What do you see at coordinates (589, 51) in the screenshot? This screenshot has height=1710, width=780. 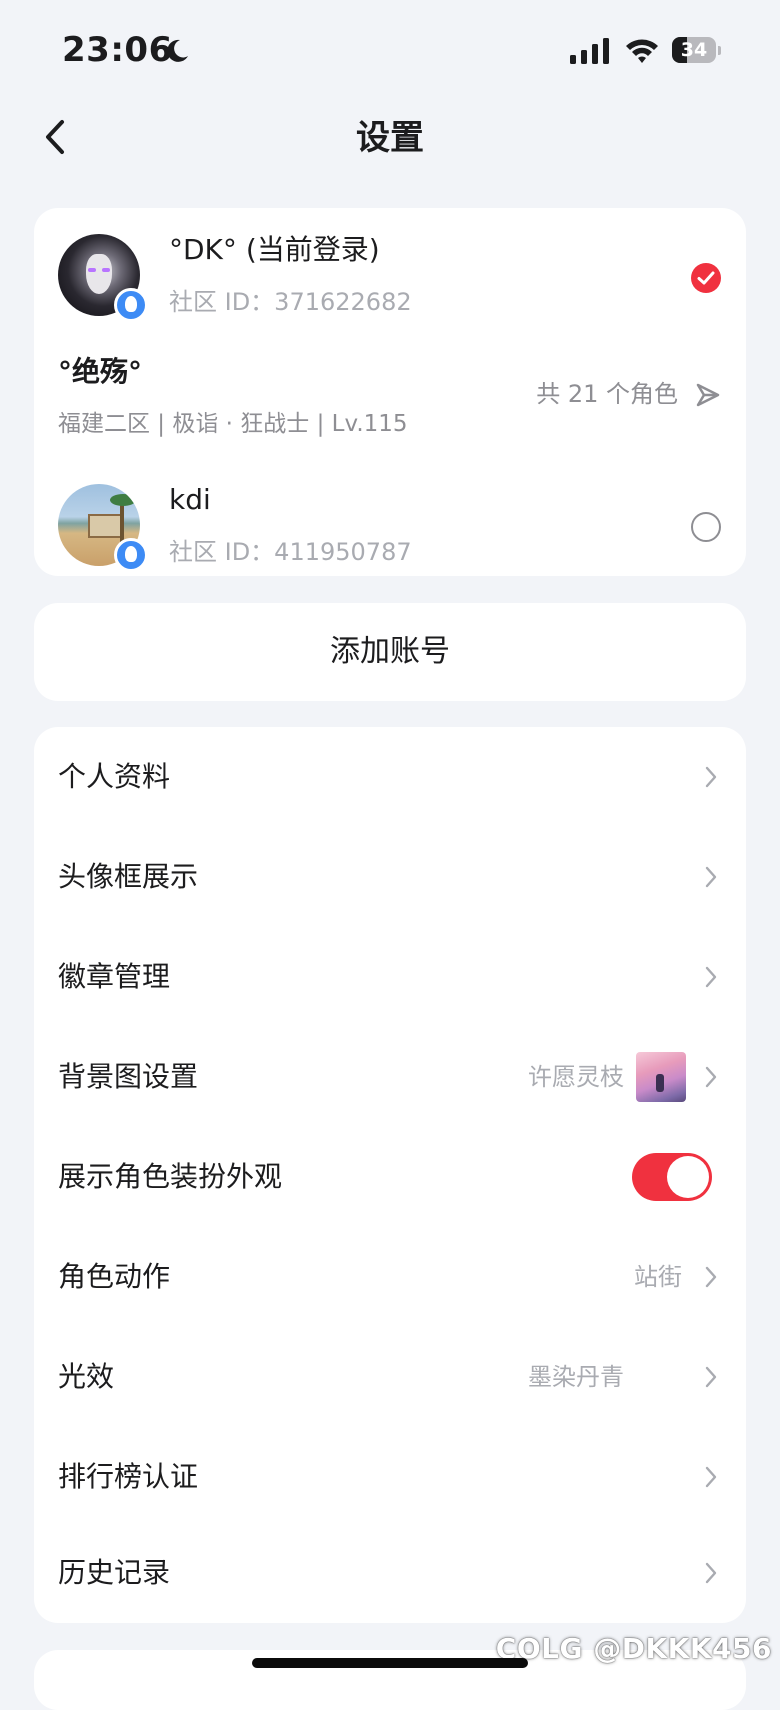 I see `signal-icon` at bounding box center [589, 51].